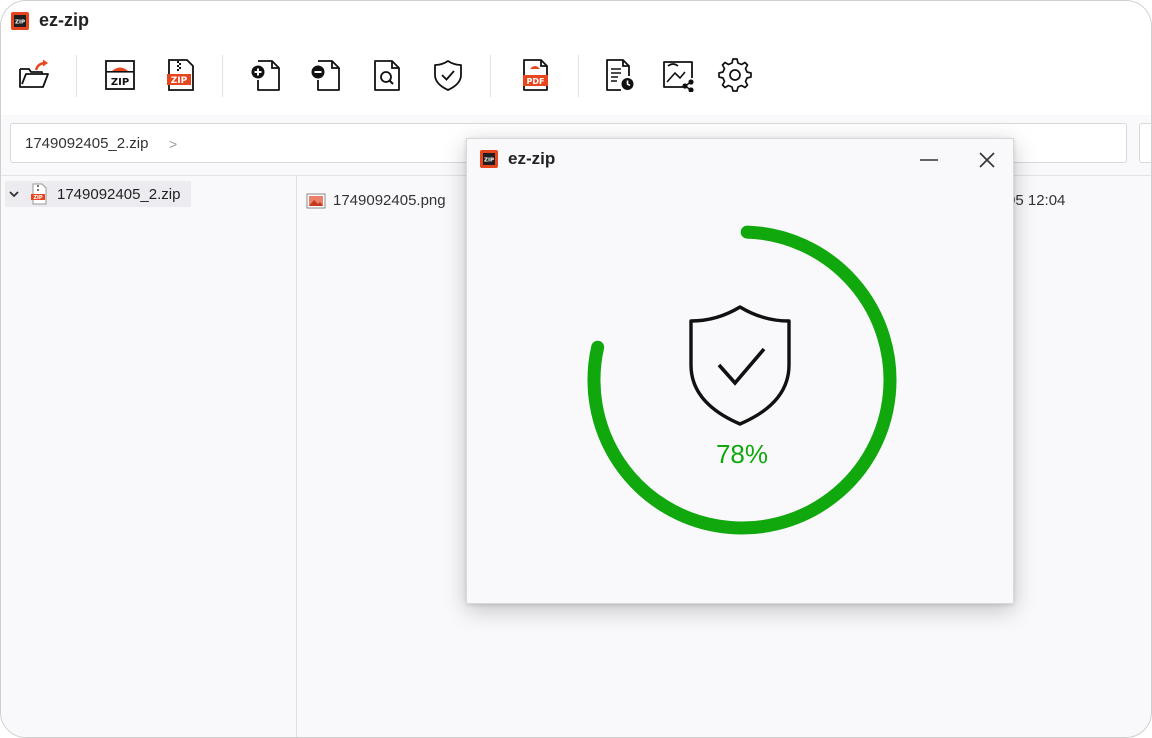  I want to click on history-button, so click(620, 75).